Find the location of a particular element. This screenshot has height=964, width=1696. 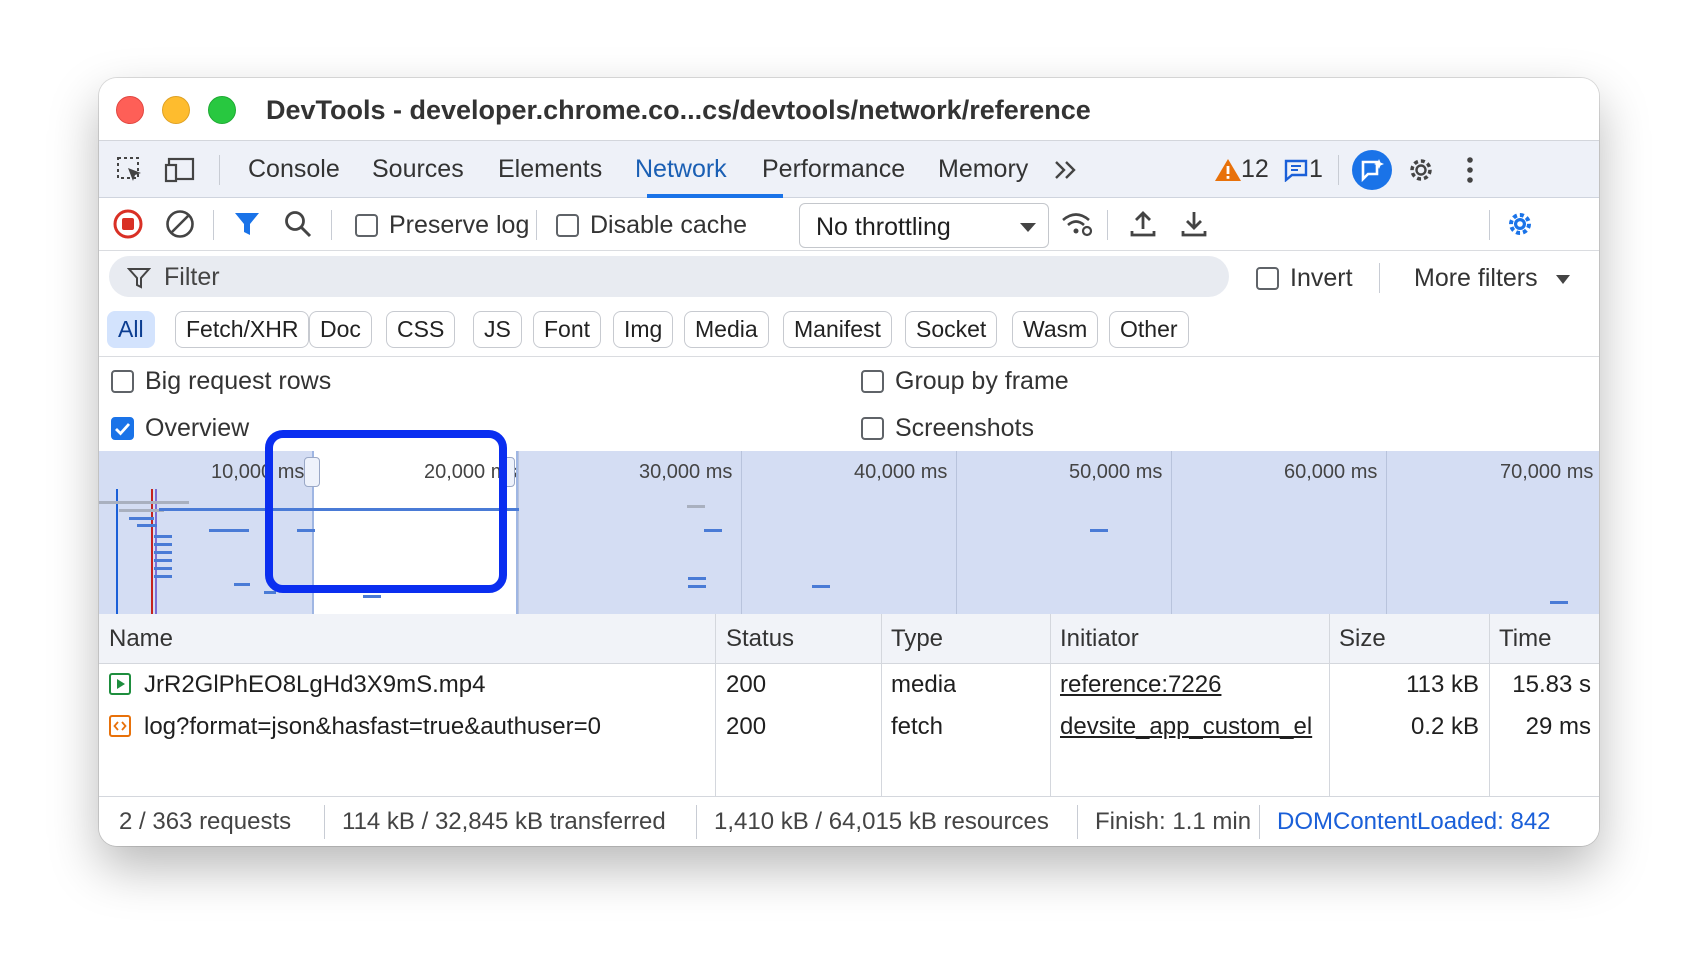

tab-console: Console is located at coordinates (294, 169).